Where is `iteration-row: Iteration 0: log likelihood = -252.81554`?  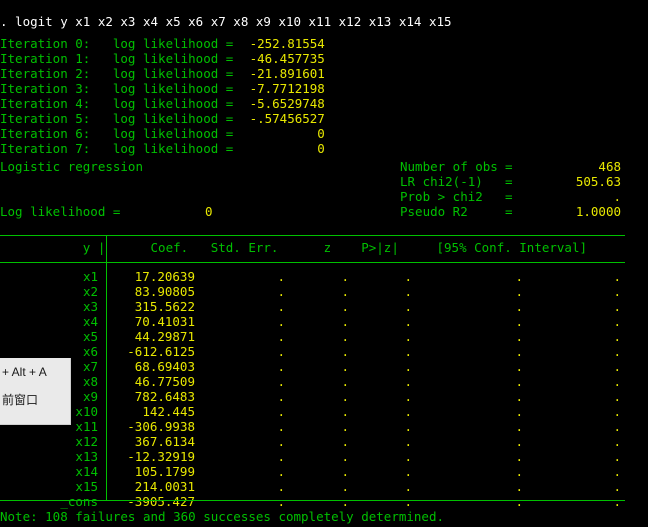 iteration-row: Iteration 0: log likelihood = -252.81554 is located at coordinates (162, 43).